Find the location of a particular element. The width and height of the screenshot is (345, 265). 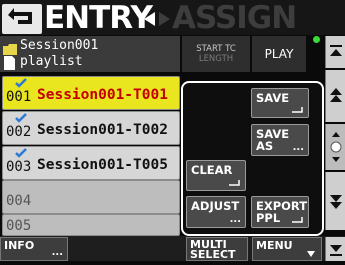

back-button is located at coordinates (22, 19).